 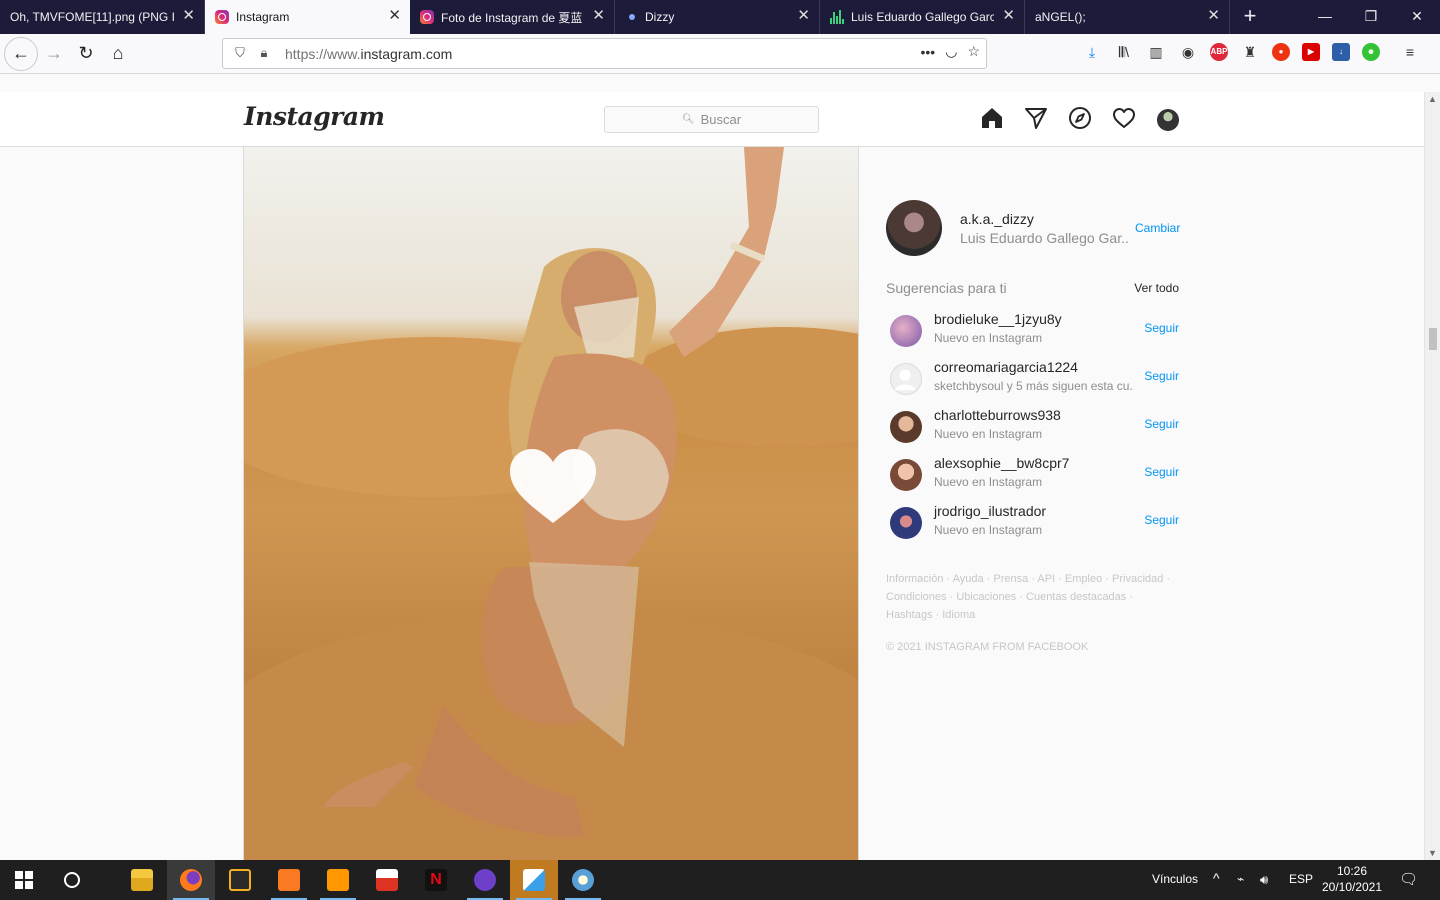 What do you see at coordinates (1127, 17) in the screenshot?
I see `browser-tab: aNGEL(); ✕` at bounding box center [1127, 17].